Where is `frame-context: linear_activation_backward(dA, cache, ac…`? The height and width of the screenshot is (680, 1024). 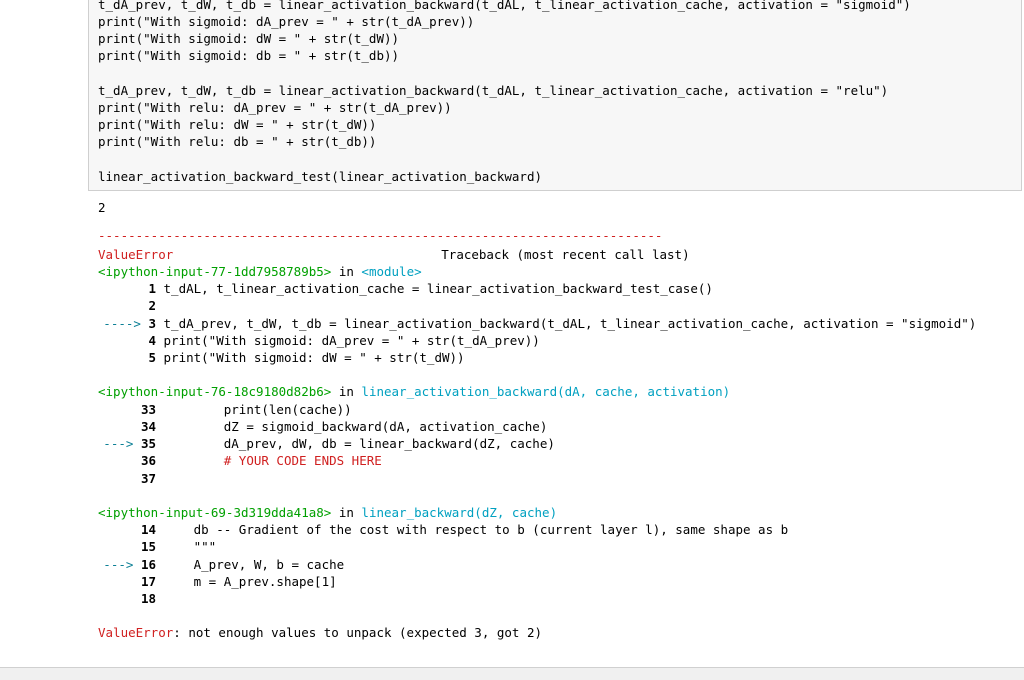
frame-context: linear_activation_backward(dA, cache, ac… is located at coordinates (546, 391).